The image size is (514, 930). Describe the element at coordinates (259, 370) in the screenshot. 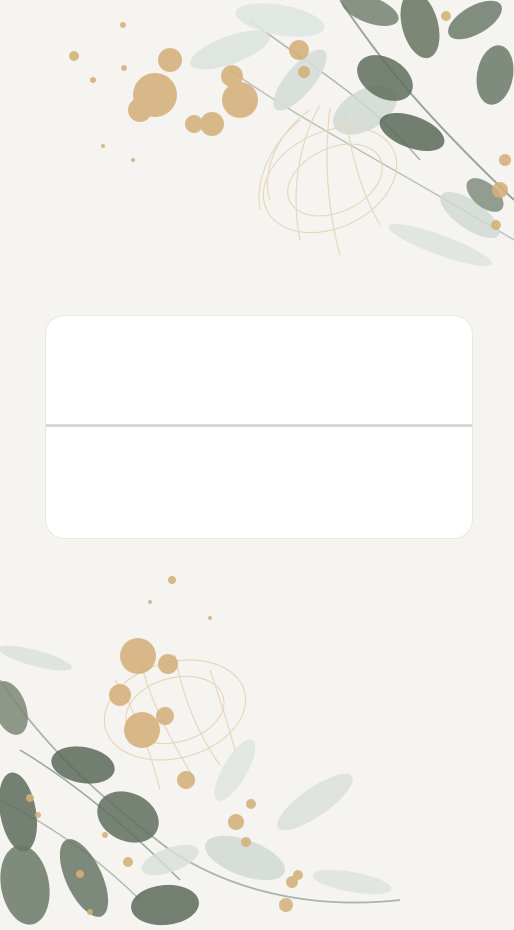

I see `card-top-section` at that location.